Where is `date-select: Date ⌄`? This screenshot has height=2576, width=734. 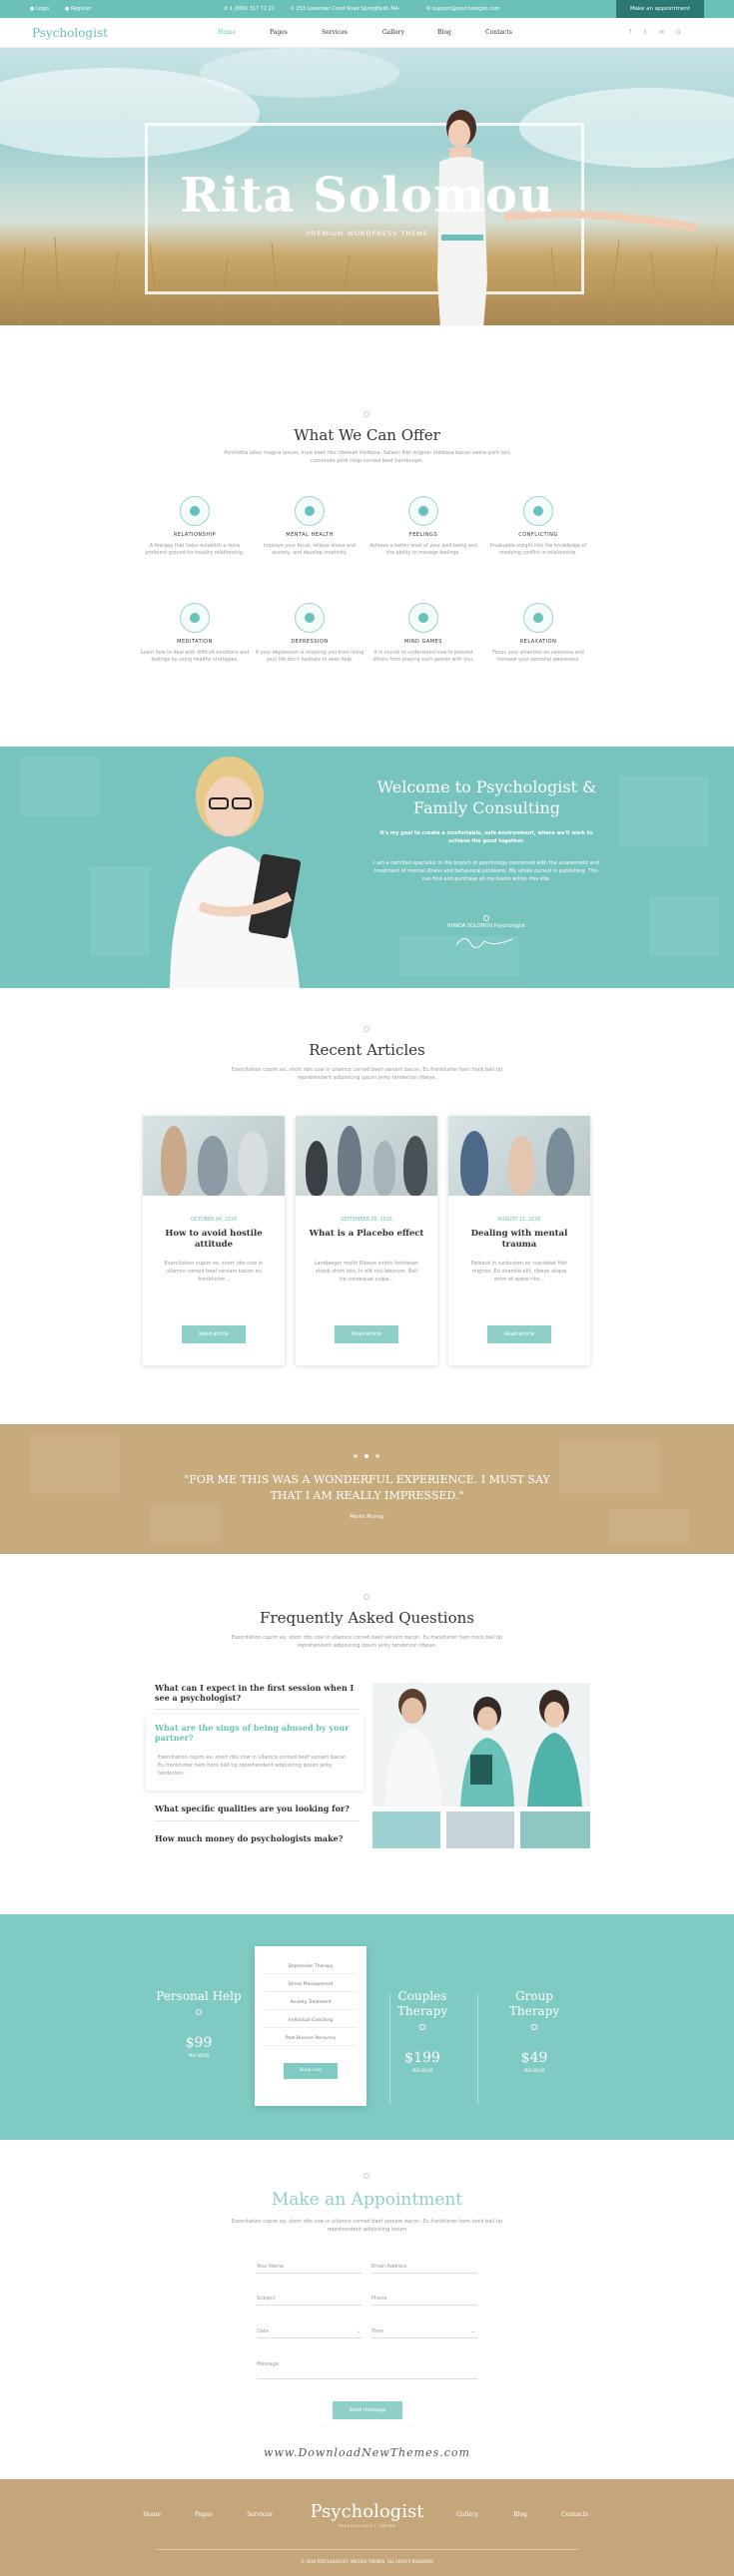
date-select: Date ⌄ is located at coordinates (310, 2330).